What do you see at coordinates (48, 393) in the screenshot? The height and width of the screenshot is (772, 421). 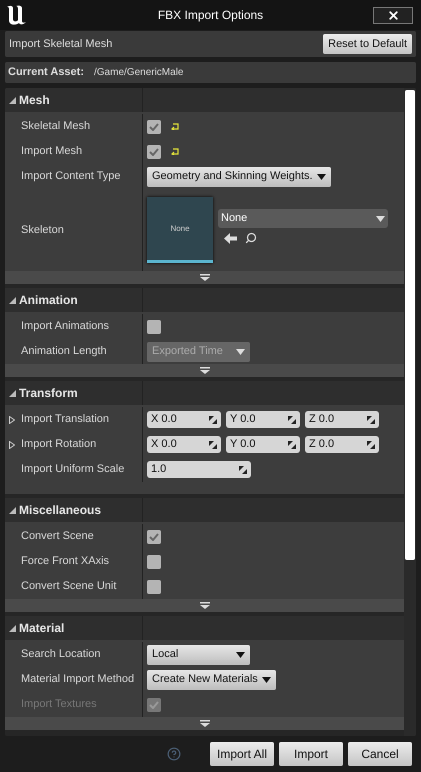 I see `section-title: Transform` at bounding box center [48, 393].